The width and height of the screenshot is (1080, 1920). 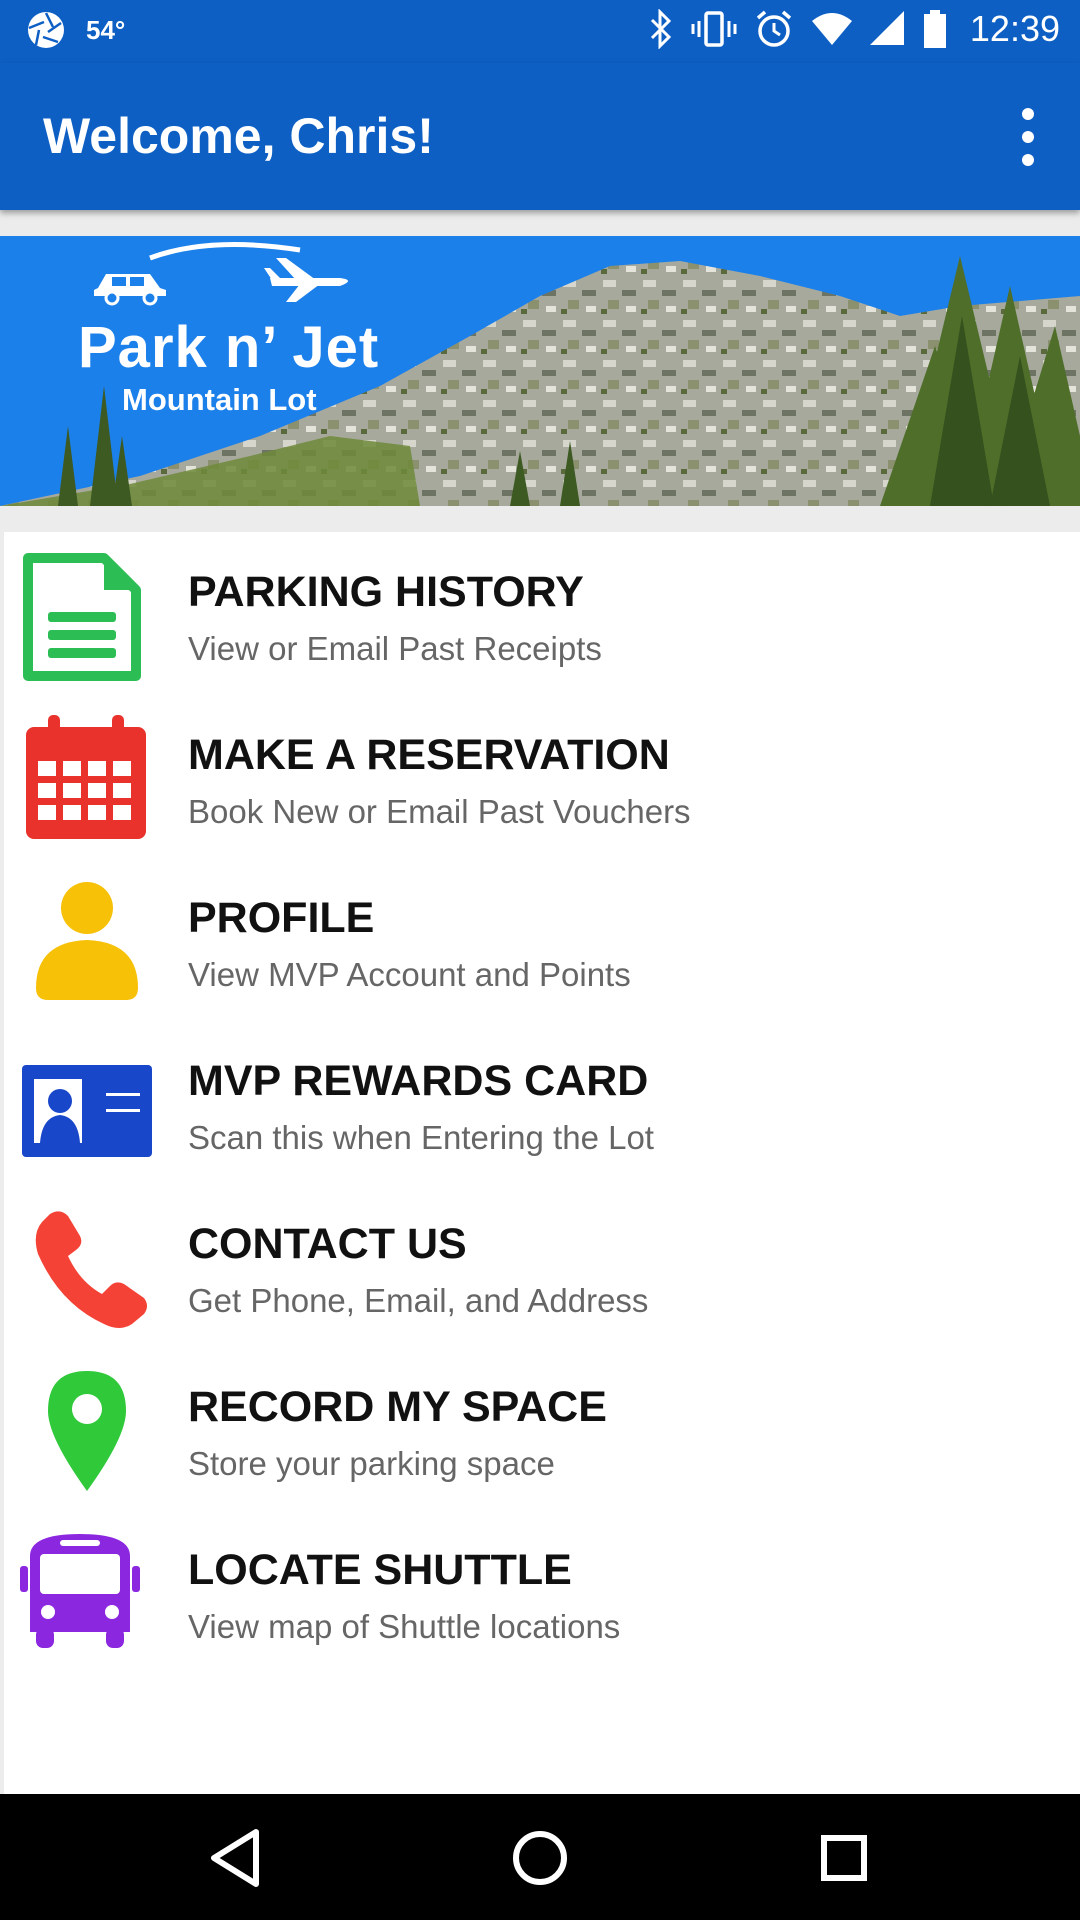 I want to click on navigation-bar, so click(x=540, y=1857).